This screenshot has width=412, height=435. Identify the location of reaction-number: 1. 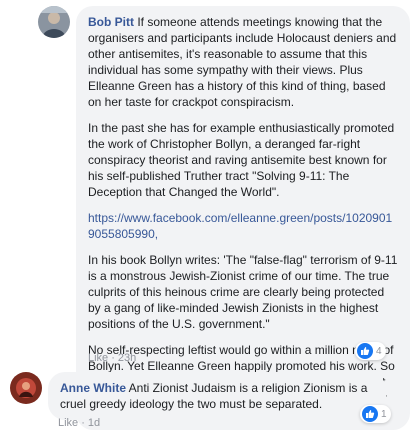
(384, 414).